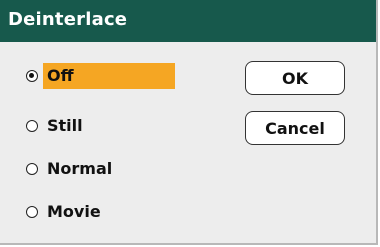  I want to click on radio-label-normal: Normal, so click(80, 168).